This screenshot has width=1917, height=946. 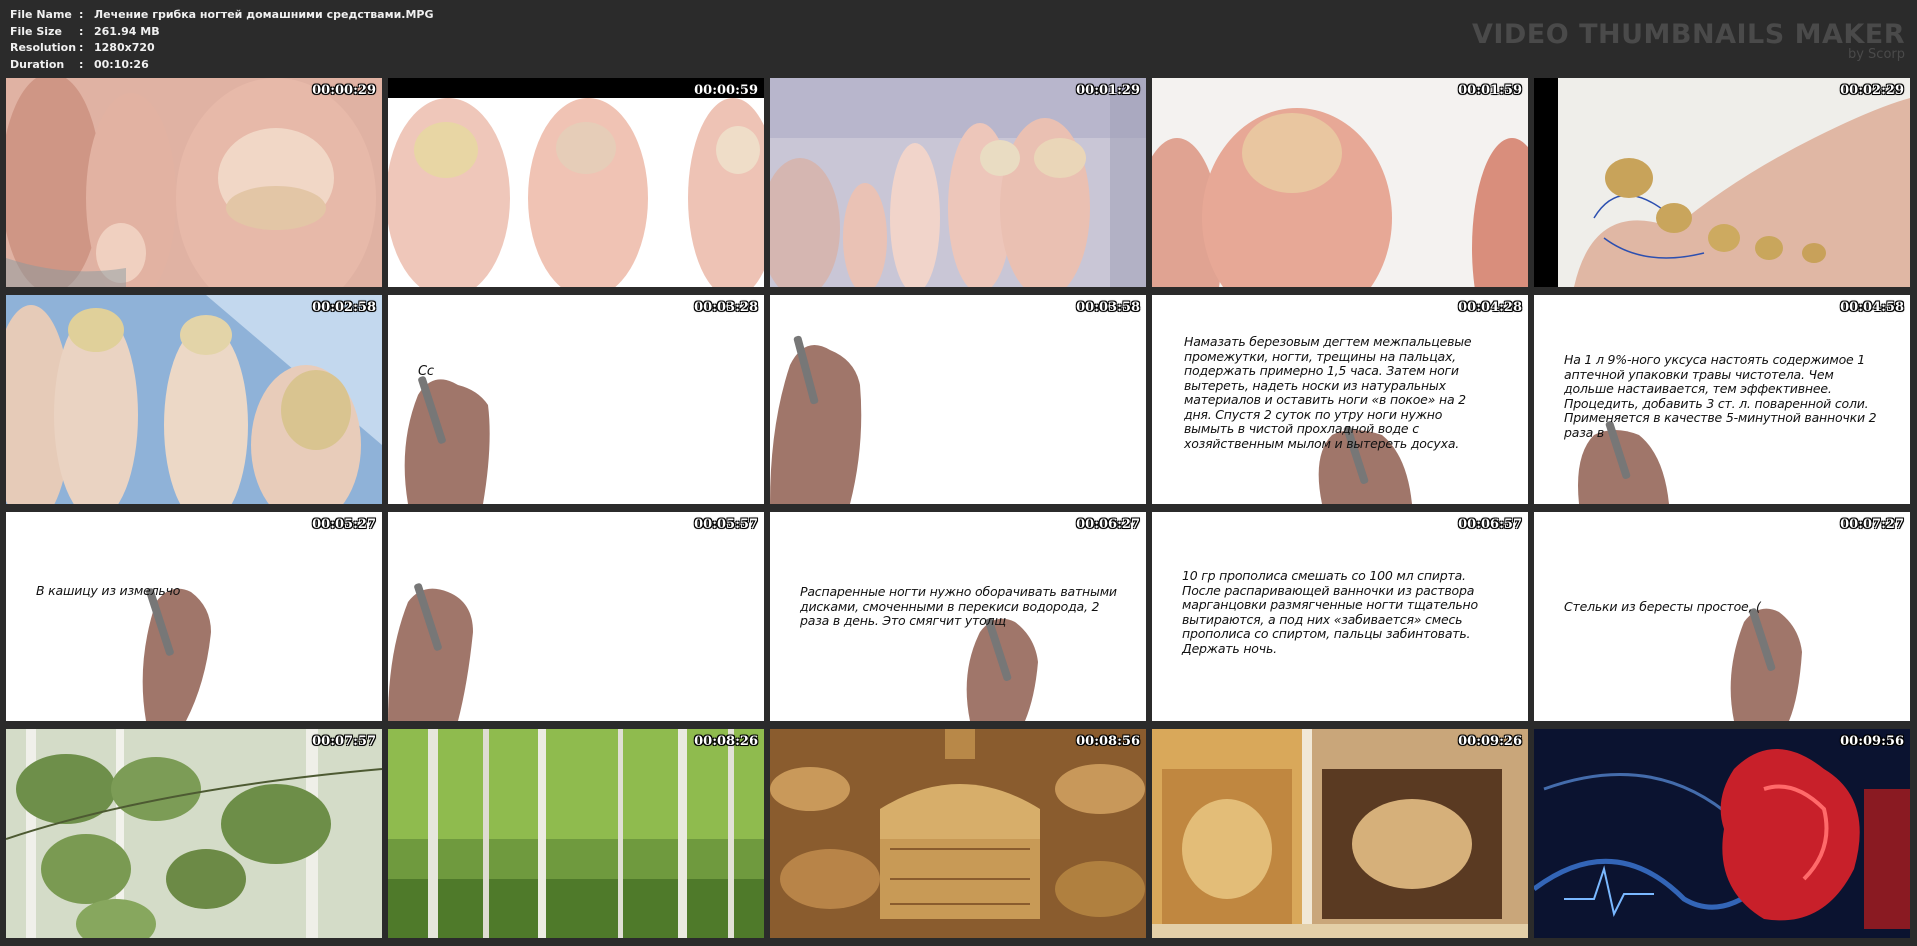 What do you see at coordinates (726, 90) in the screenshot?
I see `timestamp: 00:00:59` at bounding box center [726, 90].